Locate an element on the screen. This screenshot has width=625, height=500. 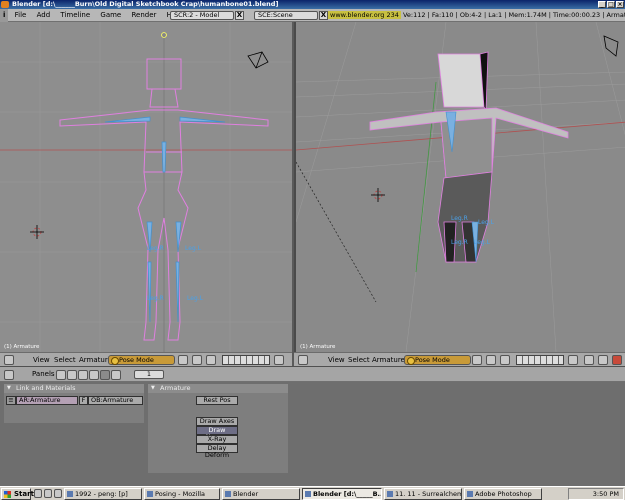
shading-context-icon is located at coordinates (83, 375).